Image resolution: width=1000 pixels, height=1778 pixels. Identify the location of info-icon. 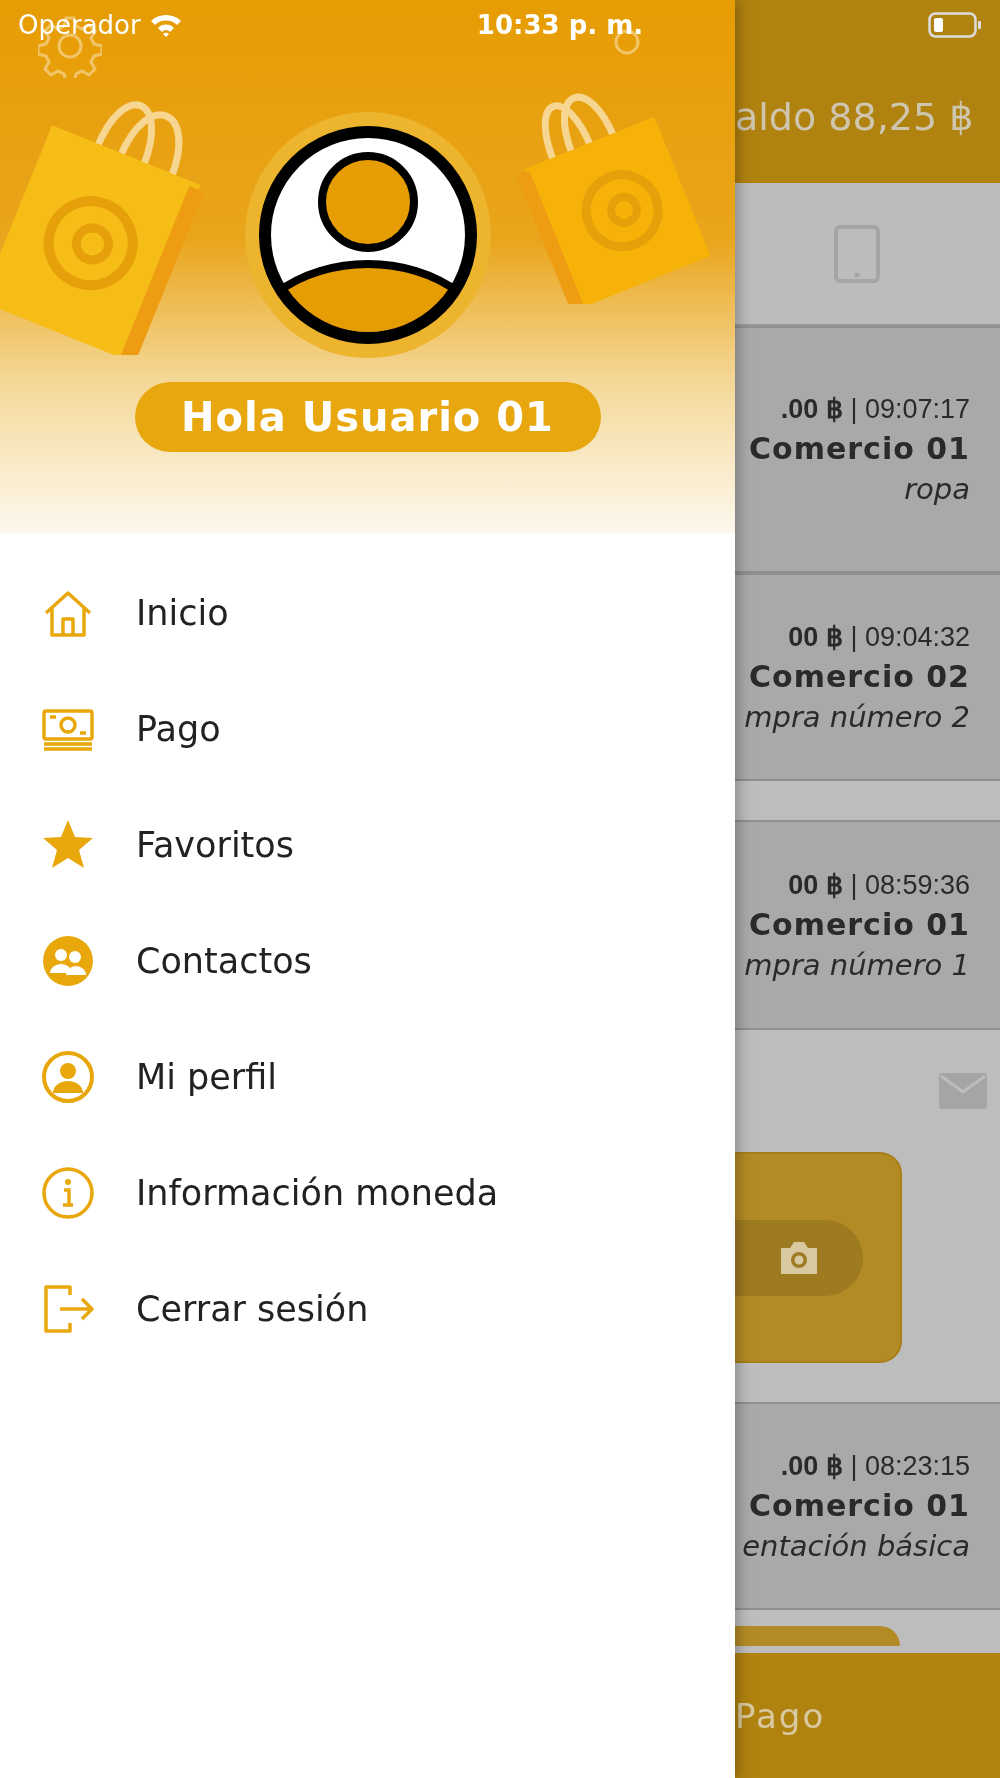
(68, 1193).